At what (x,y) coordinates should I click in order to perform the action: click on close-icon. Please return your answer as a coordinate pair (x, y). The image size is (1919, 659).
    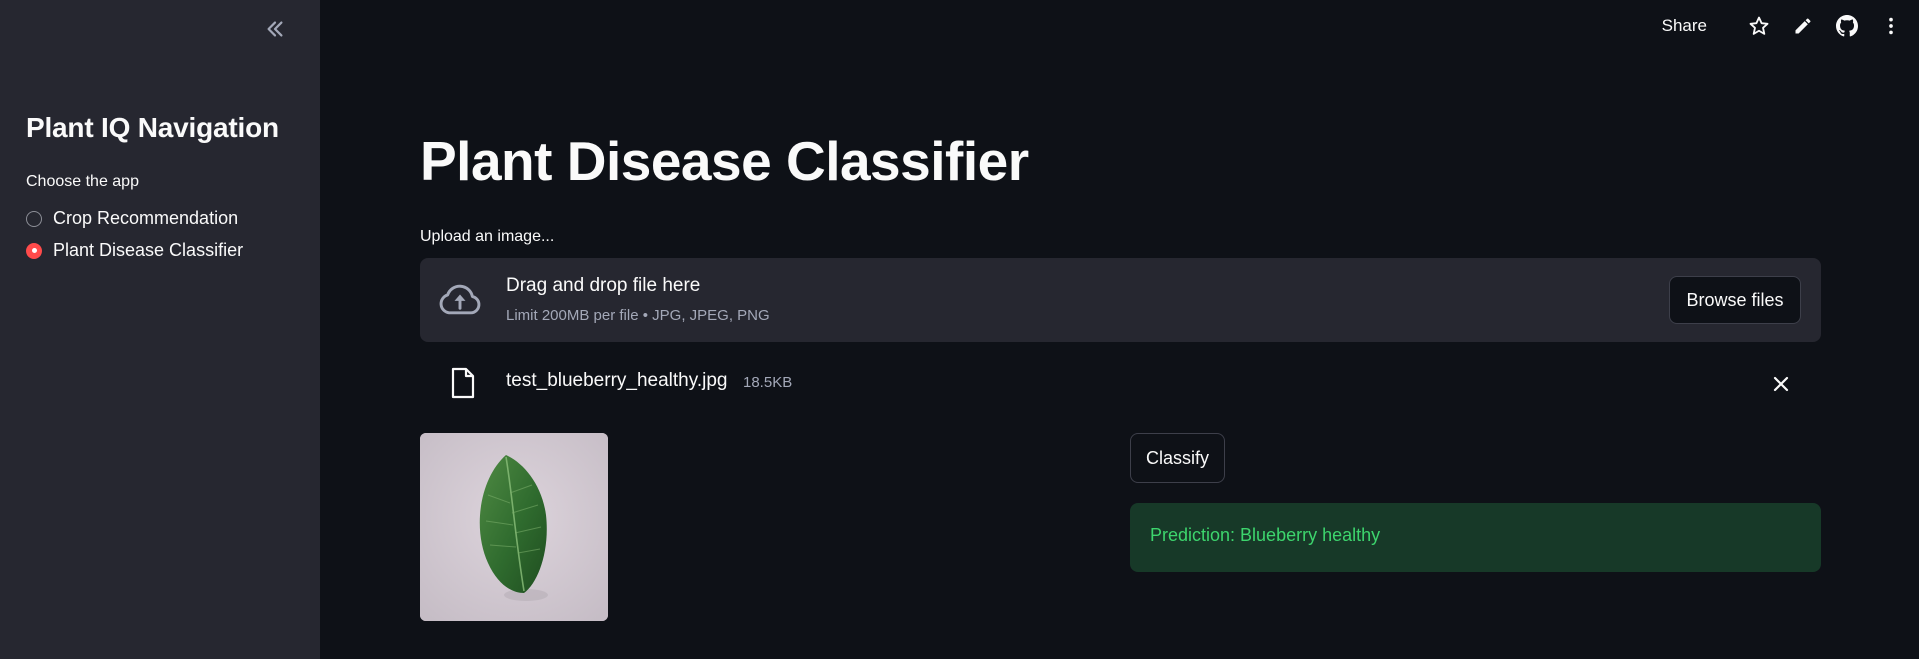
    Looking at the image, I should click on (1781, 384).